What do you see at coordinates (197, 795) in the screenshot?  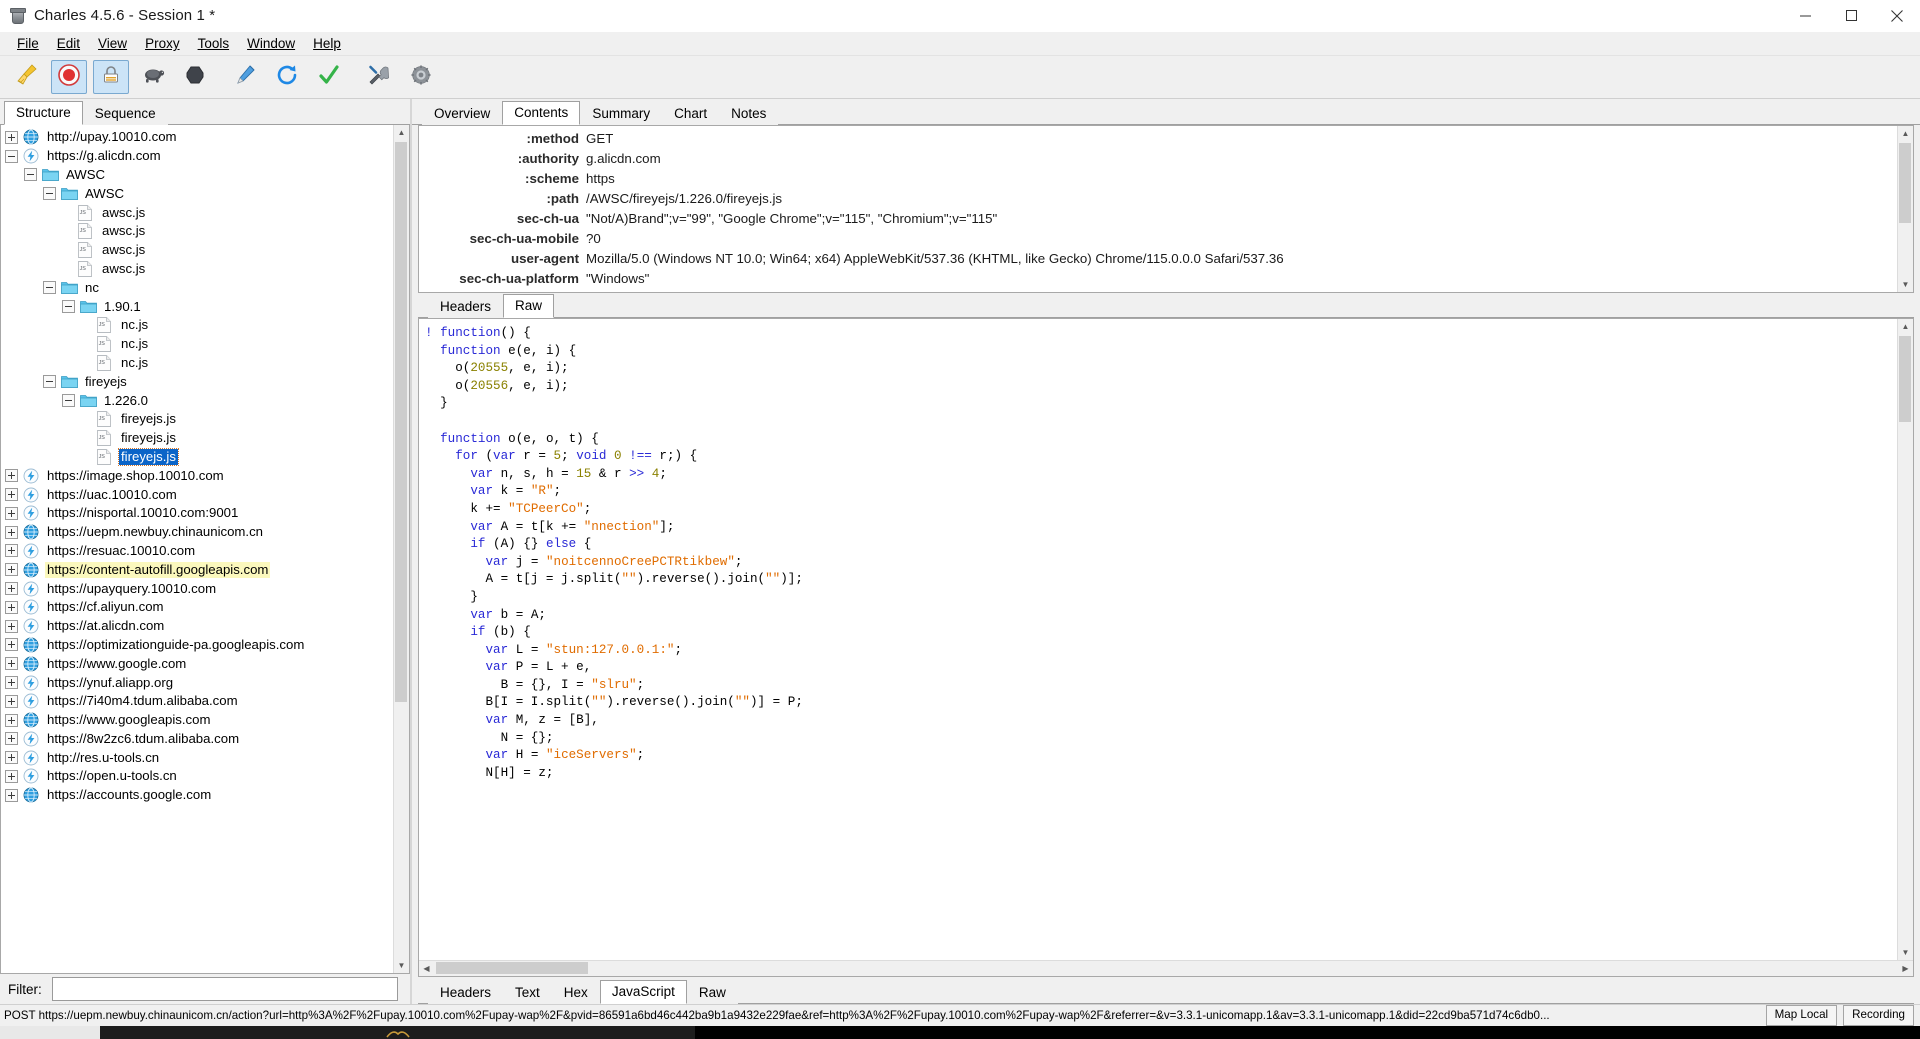 I see `tree-node: https://accounts.google.com` at bounding box center [197, 795].